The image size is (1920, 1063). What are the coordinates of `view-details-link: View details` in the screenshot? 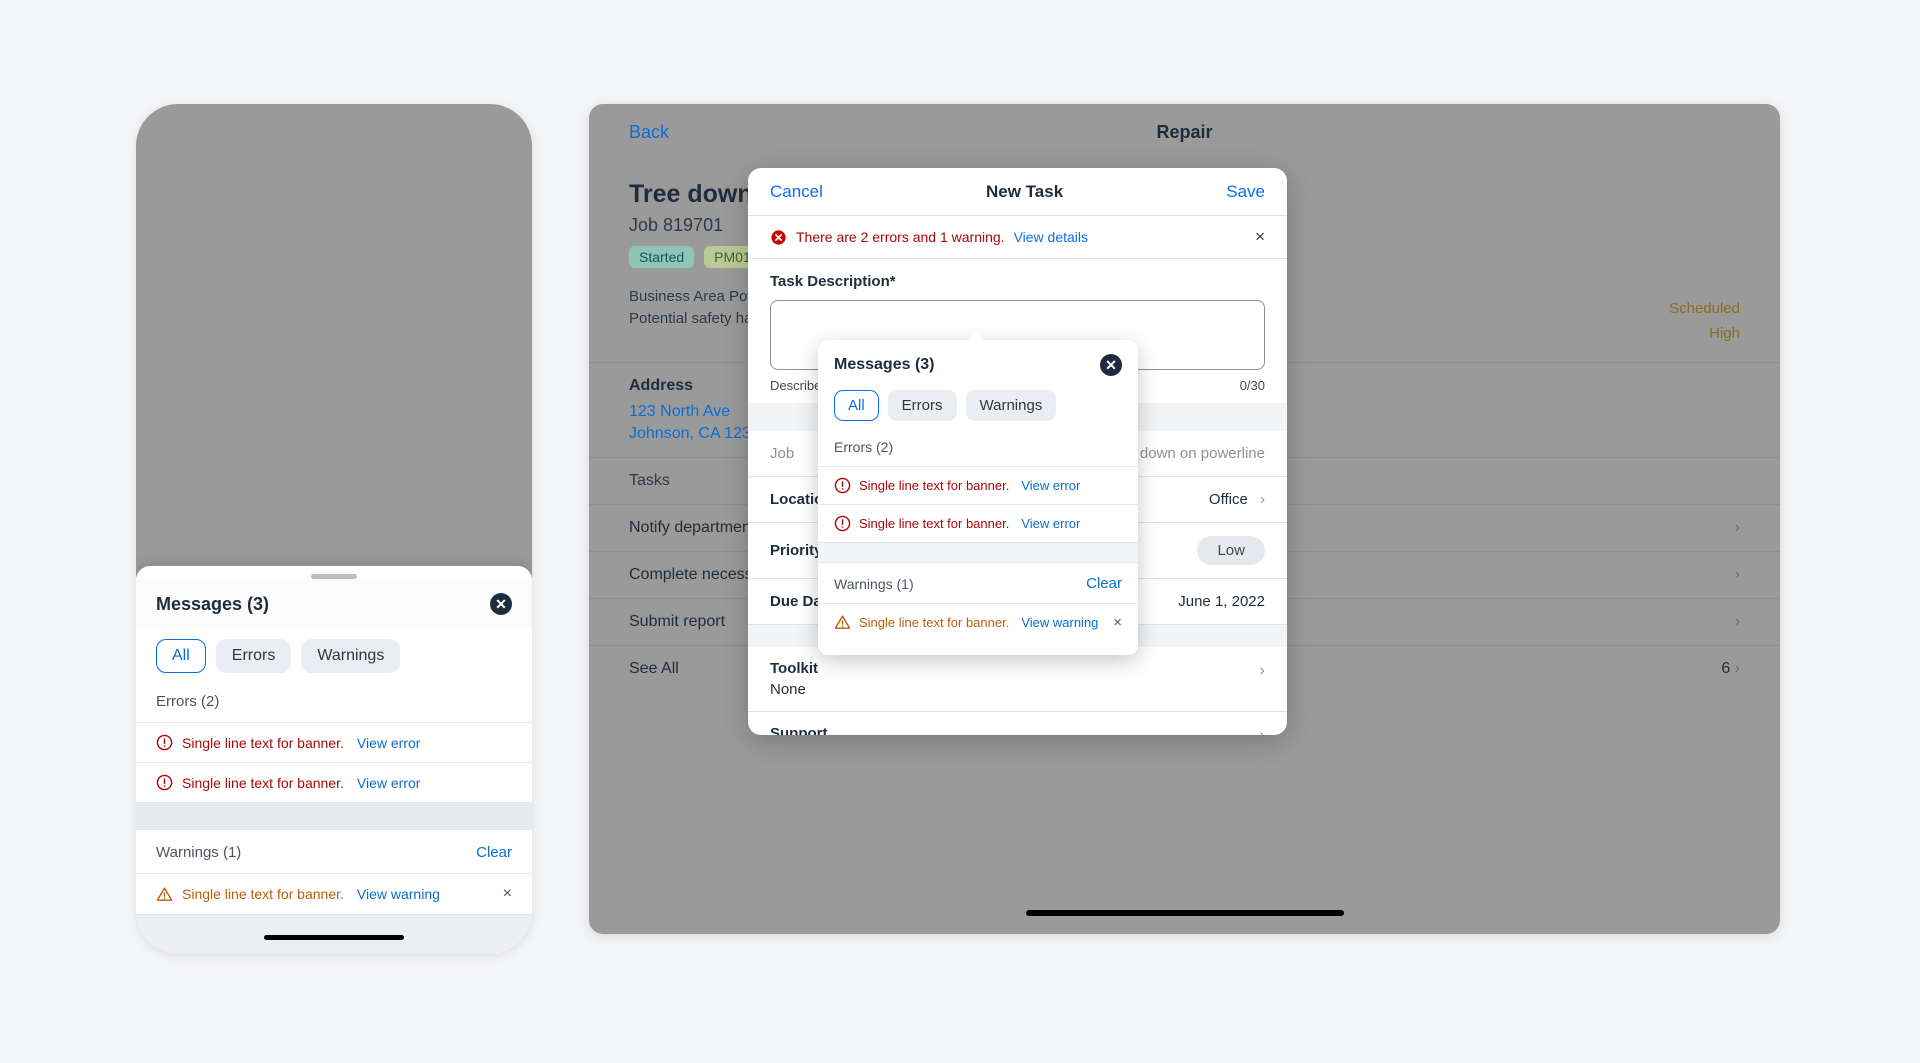 It's located at (1051, 237).